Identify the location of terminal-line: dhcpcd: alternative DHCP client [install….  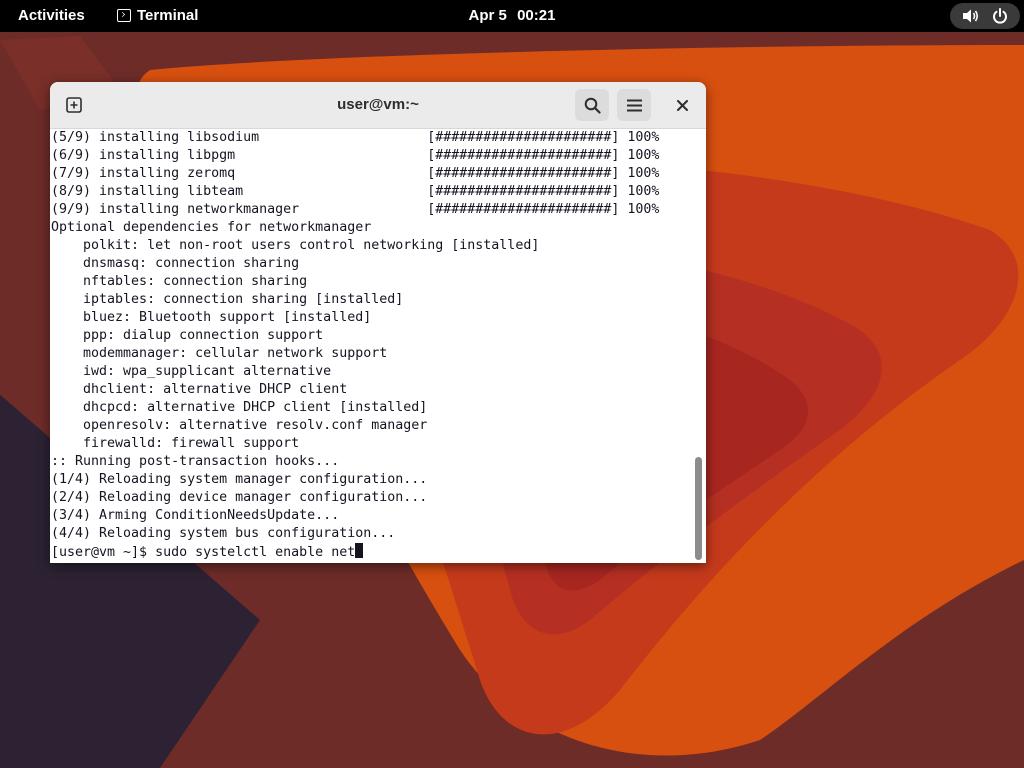
(239, 407).